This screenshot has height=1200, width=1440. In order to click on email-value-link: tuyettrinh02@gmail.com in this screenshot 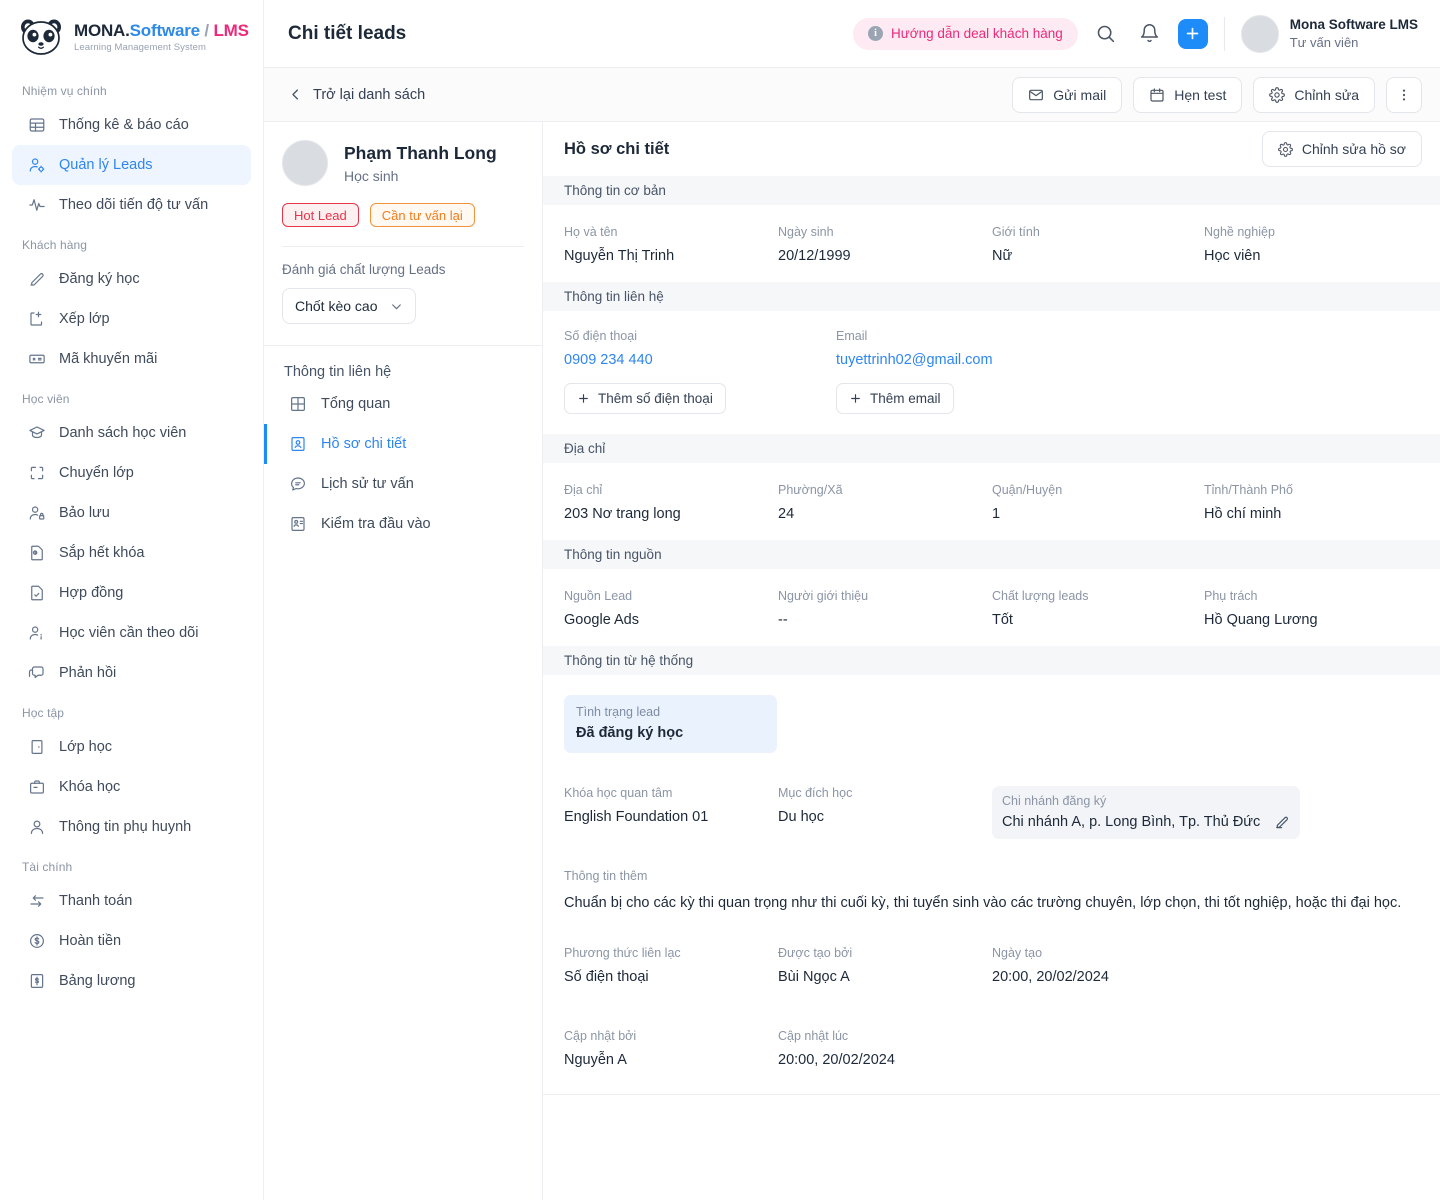, I will do `click(914, 360)`.